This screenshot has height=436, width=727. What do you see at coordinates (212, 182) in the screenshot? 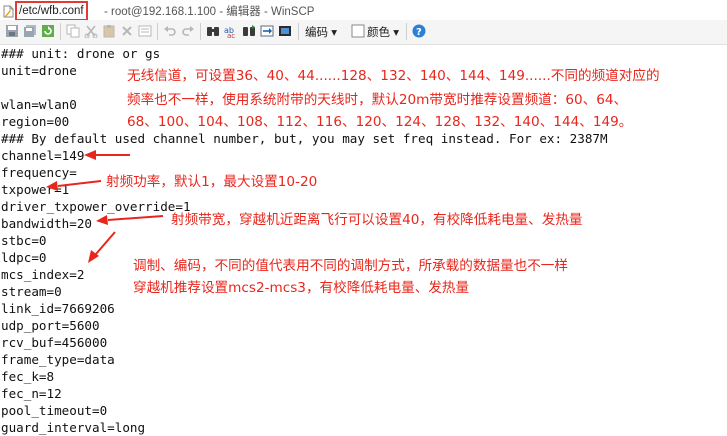
I see `txpower-annotation: 射频功率，默认1，最大设置10-20` at bounding box center [212, 182].